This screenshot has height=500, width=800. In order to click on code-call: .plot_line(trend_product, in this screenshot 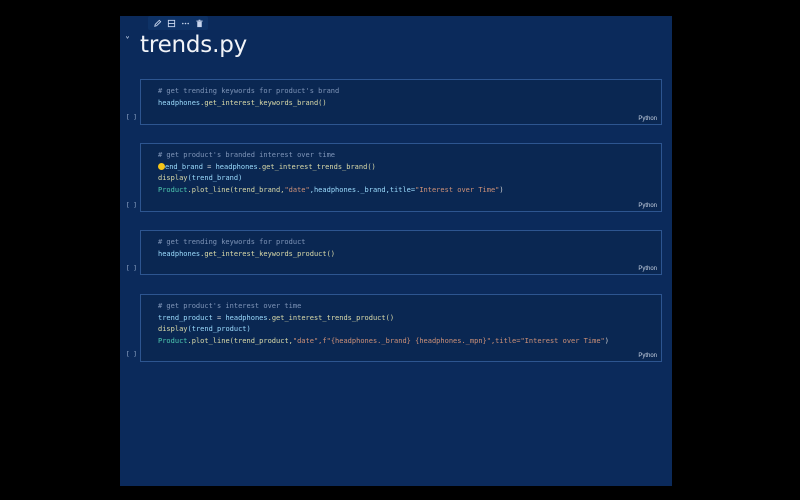, I will do `click(240, 340)`.